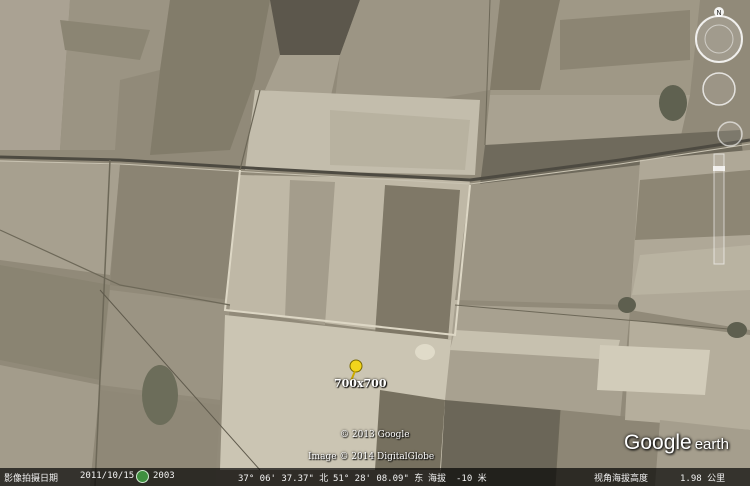 The width and height of the screenshot is (750, 486). What do you see at coordinates (719, 209) in the screenshot?
I see `zoom-slider-icon` at bounding box center [719, 209].